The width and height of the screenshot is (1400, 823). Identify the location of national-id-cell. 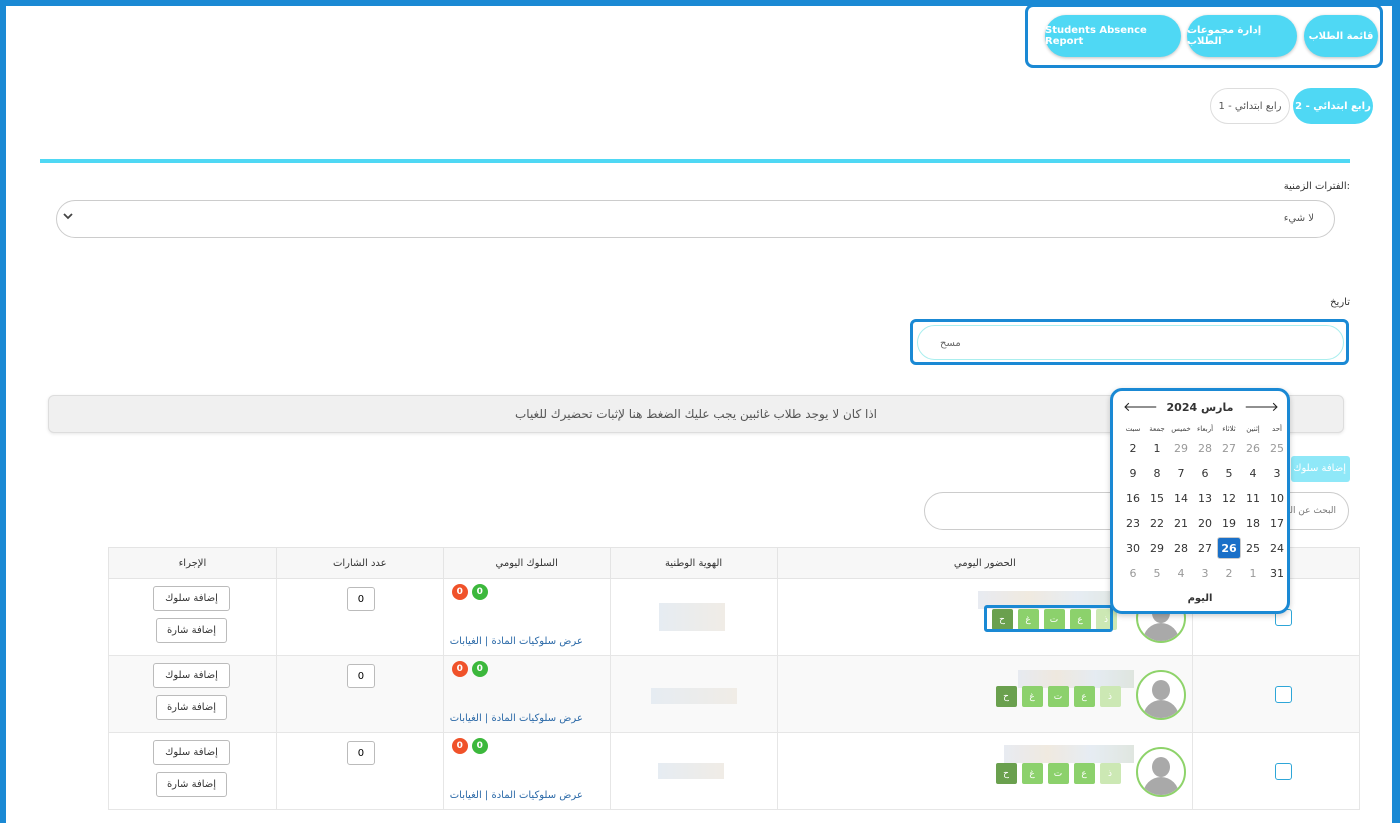
(693, 617).